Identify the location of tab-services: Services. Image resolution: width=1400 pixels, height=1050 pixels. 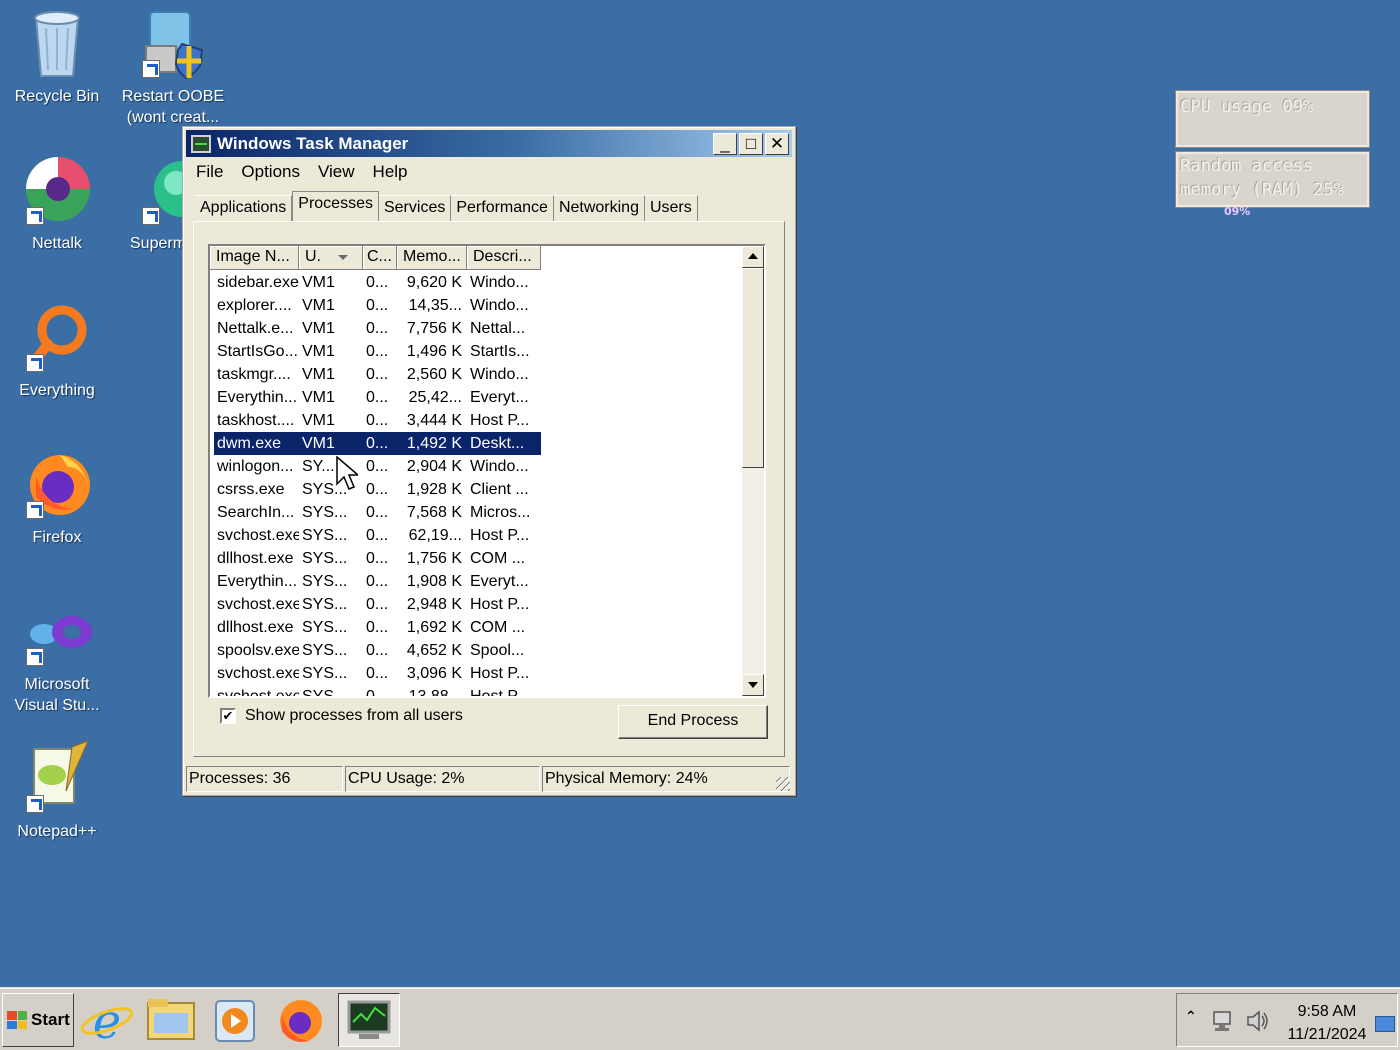
(415, 208).